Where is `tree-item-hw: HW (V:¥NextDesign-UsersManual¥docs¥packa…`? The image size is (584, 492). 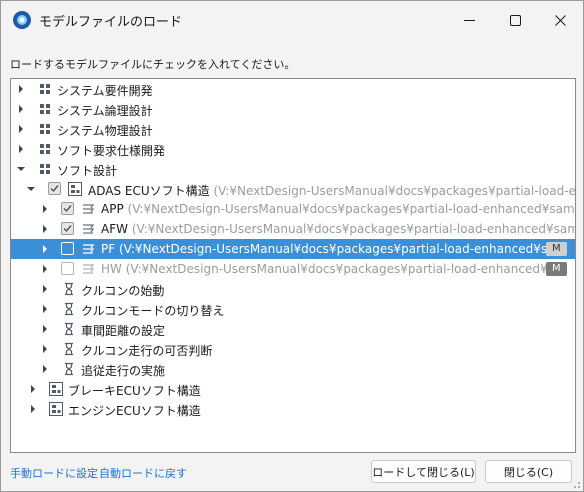 tree-item-hw: HW (V:¥NextDesign-UsersManual¥docs¥packa… is located at coordinates (293, 269).